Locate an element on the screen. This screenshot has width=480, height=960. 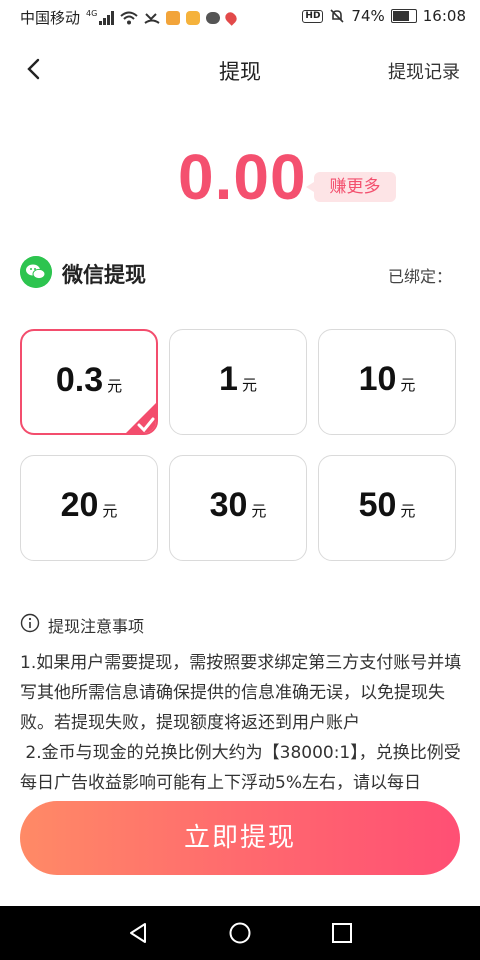
amount-option-30: 30 元 is located at coordinates (238, 508).